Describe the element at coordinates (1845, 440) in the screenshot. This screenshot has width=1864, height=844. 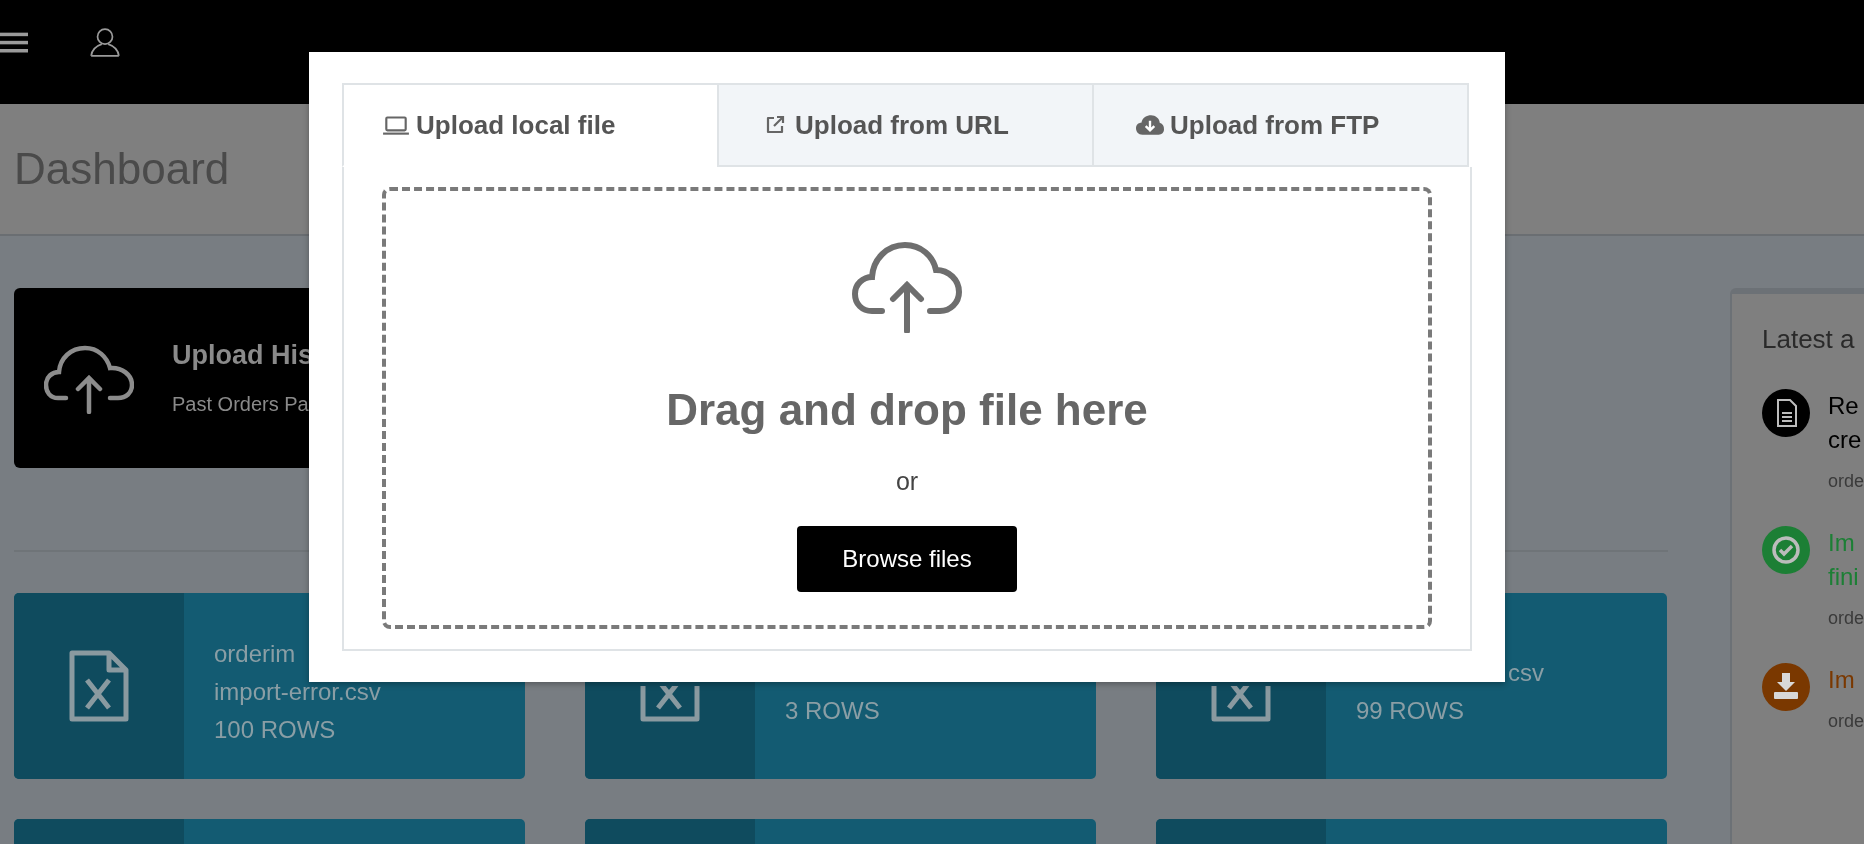
I see `activity-title: cre` at that location.